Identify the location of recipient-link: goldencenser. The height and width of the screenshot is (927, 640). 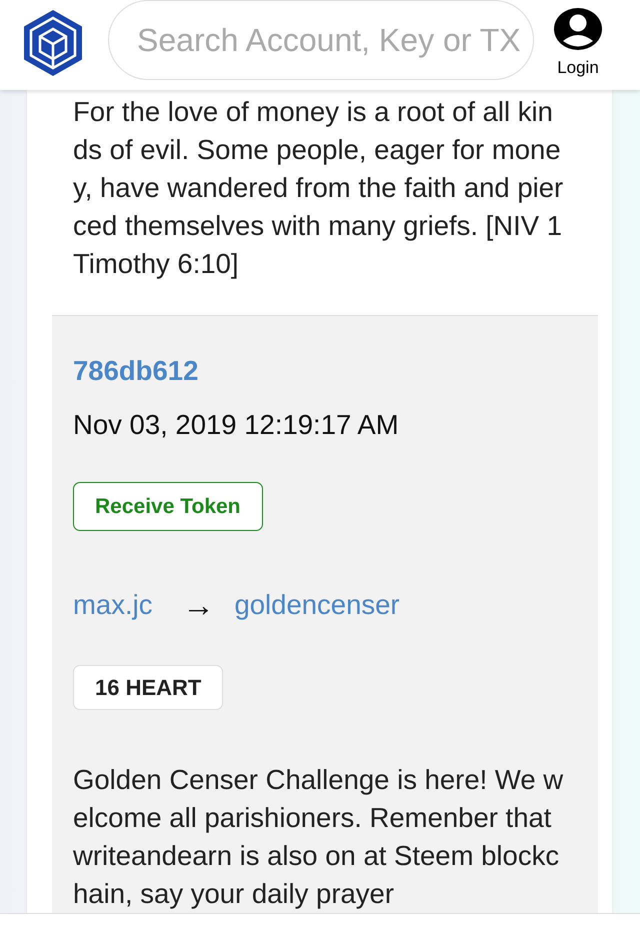
(317, 605).